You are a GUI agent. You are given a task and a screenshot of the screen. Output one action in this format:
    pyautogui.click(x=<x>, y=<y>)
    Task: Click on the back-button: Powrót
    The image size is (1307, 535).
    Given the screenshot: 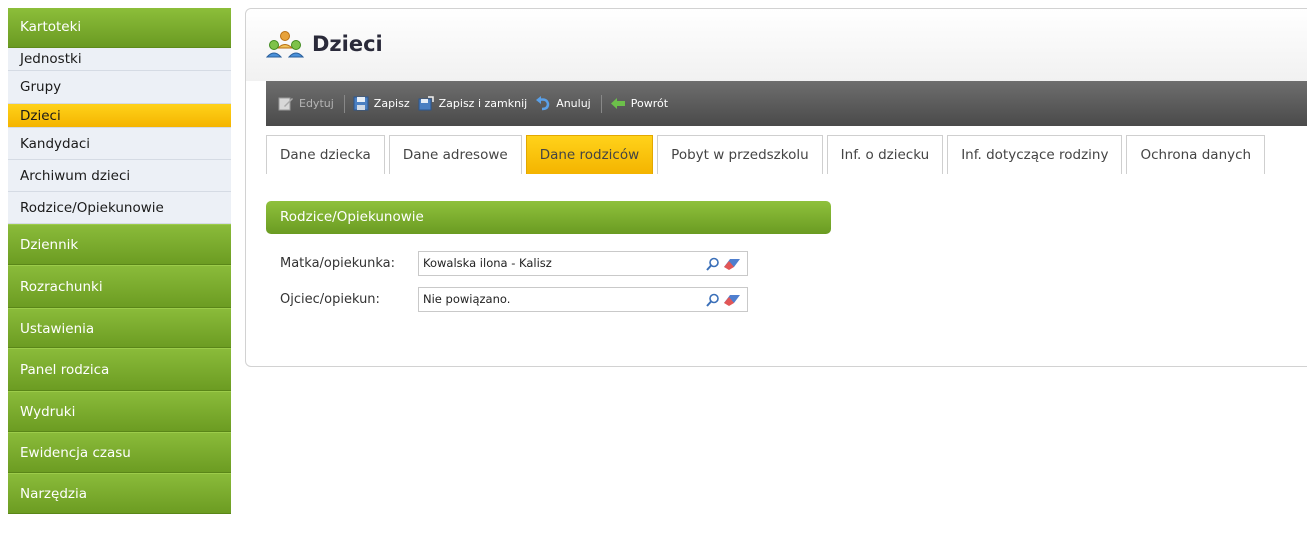 What is the action you would take?
    pyautogui.click(x=643, y=103)
    